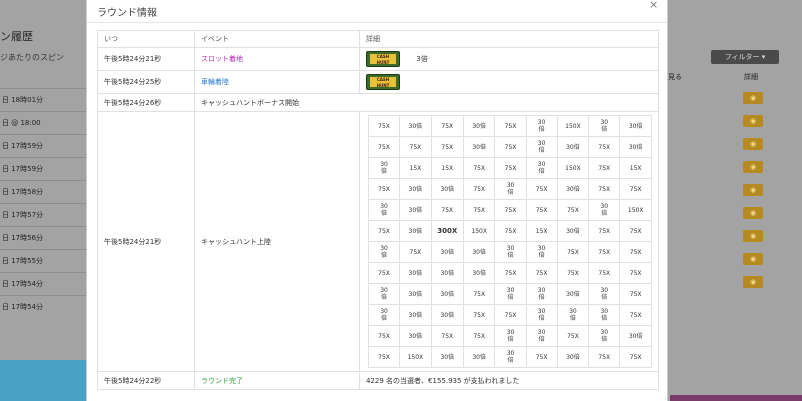 This screenshot has width=802, height=401. I want to click on row-event: スロット着地, so click(277, 59).